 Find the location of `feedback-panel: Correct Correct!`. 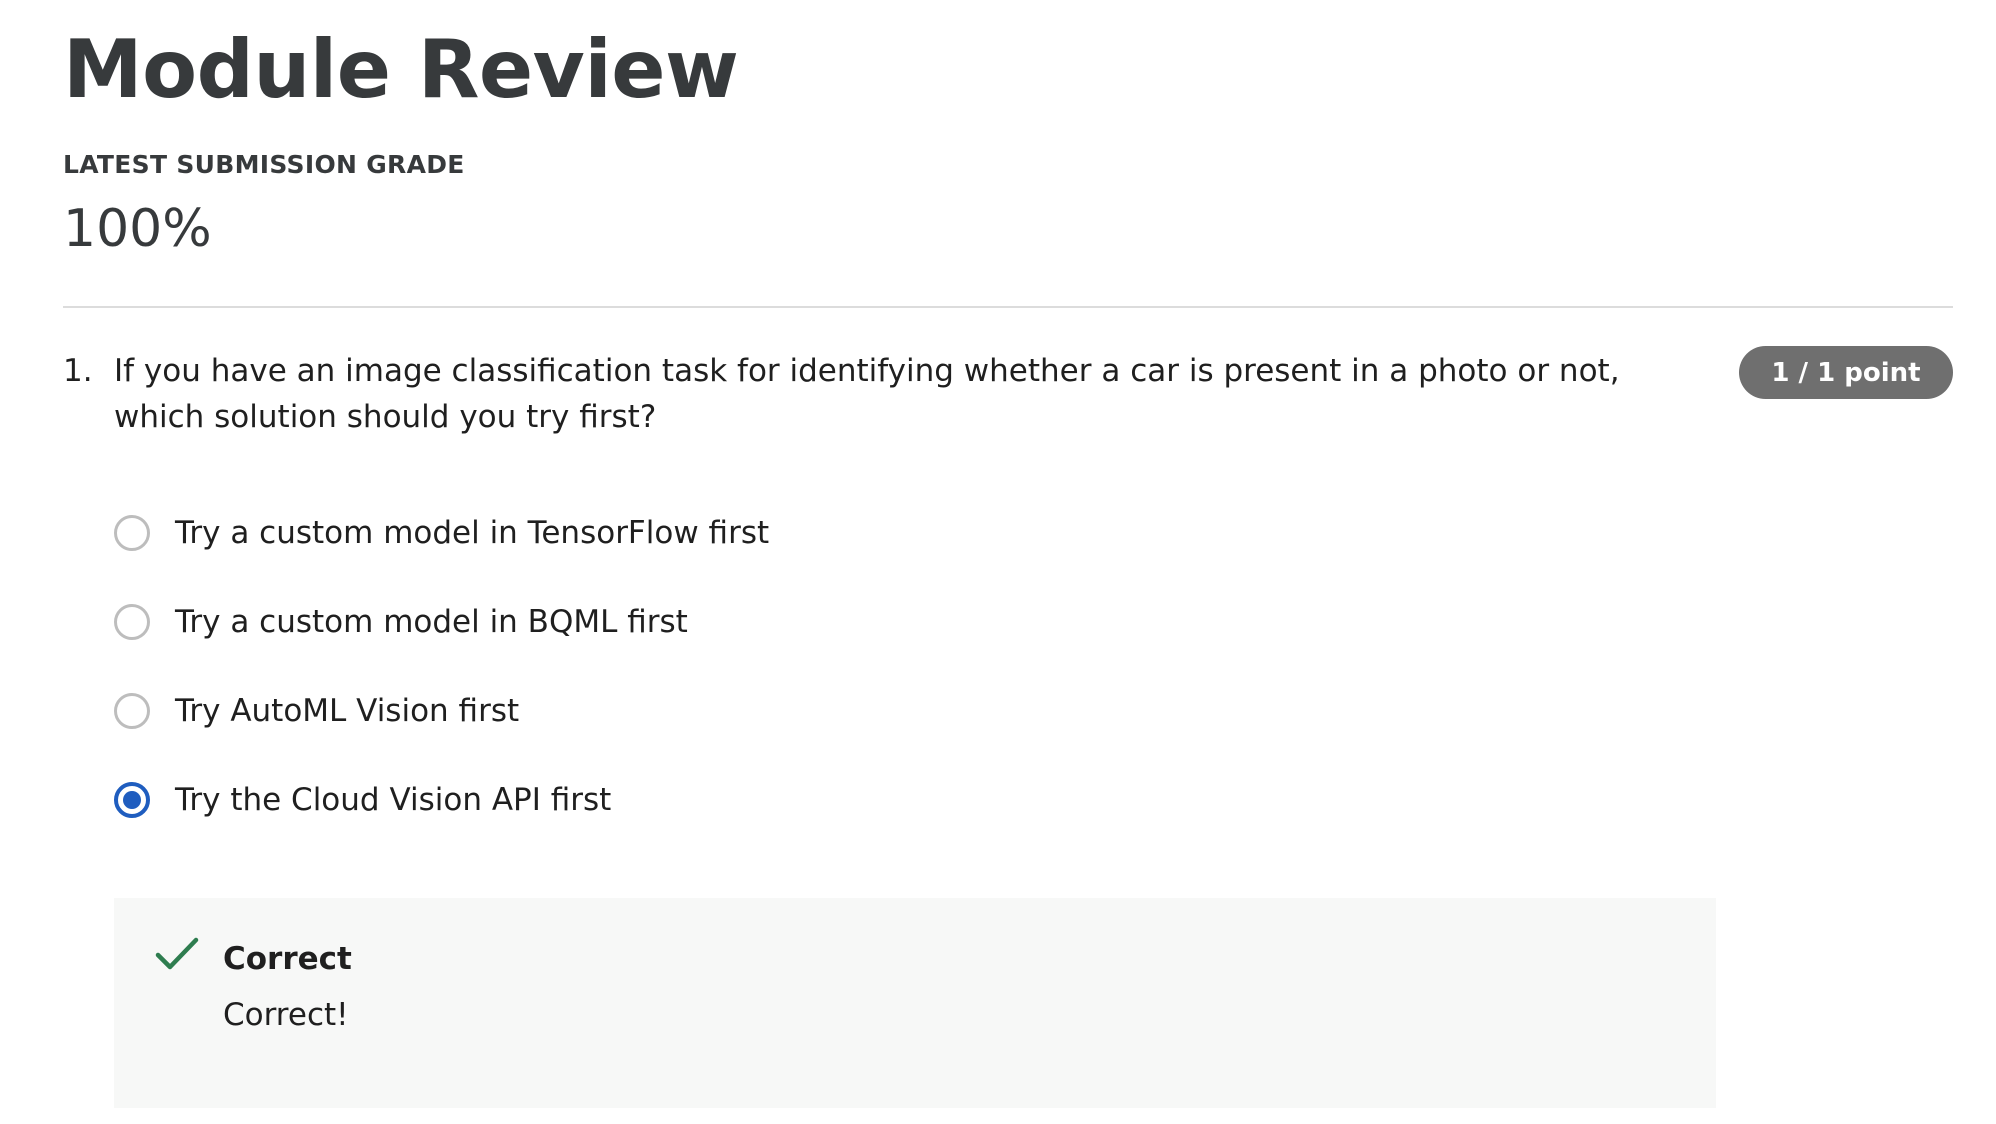

feedback-panel: Correct Correct! is located at coordinates (915, 1003).